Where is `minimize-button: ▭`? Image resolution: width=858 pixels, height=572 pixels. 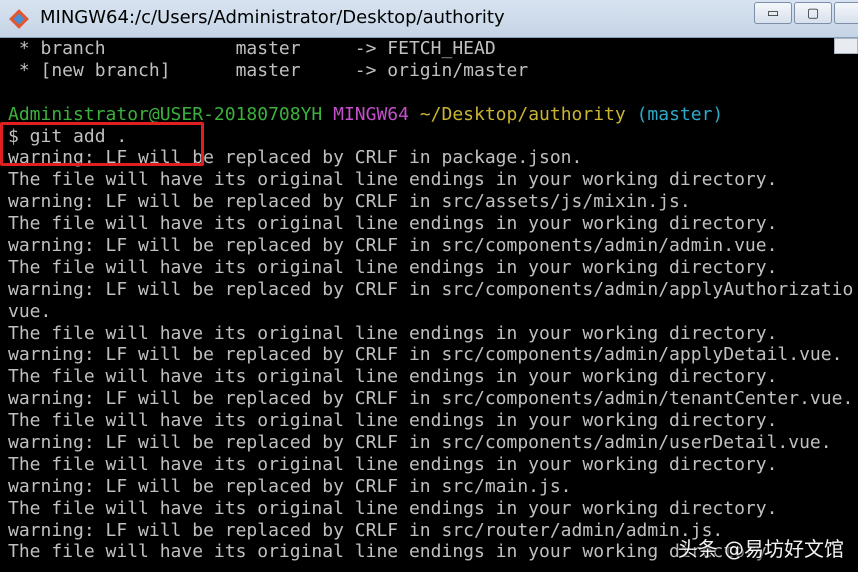
minimize-button: ▭ is located at coordinates (773, 13).